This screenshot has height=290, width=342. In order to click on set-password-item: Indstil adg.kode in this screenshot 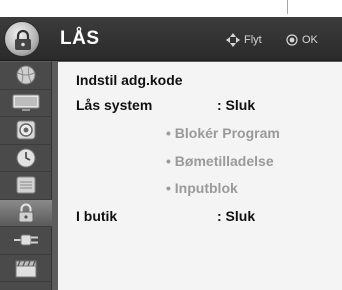, I will do `click(129, 80)`.